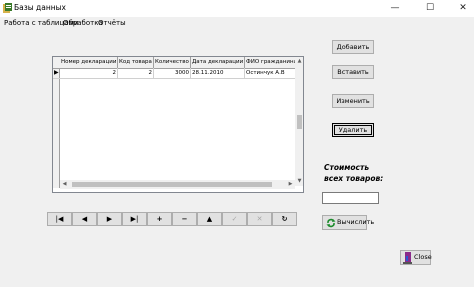 Image resolution: width=474 pixels, height=287 pixels. I want to click on insert-button: Вставить, so click(353, 72).